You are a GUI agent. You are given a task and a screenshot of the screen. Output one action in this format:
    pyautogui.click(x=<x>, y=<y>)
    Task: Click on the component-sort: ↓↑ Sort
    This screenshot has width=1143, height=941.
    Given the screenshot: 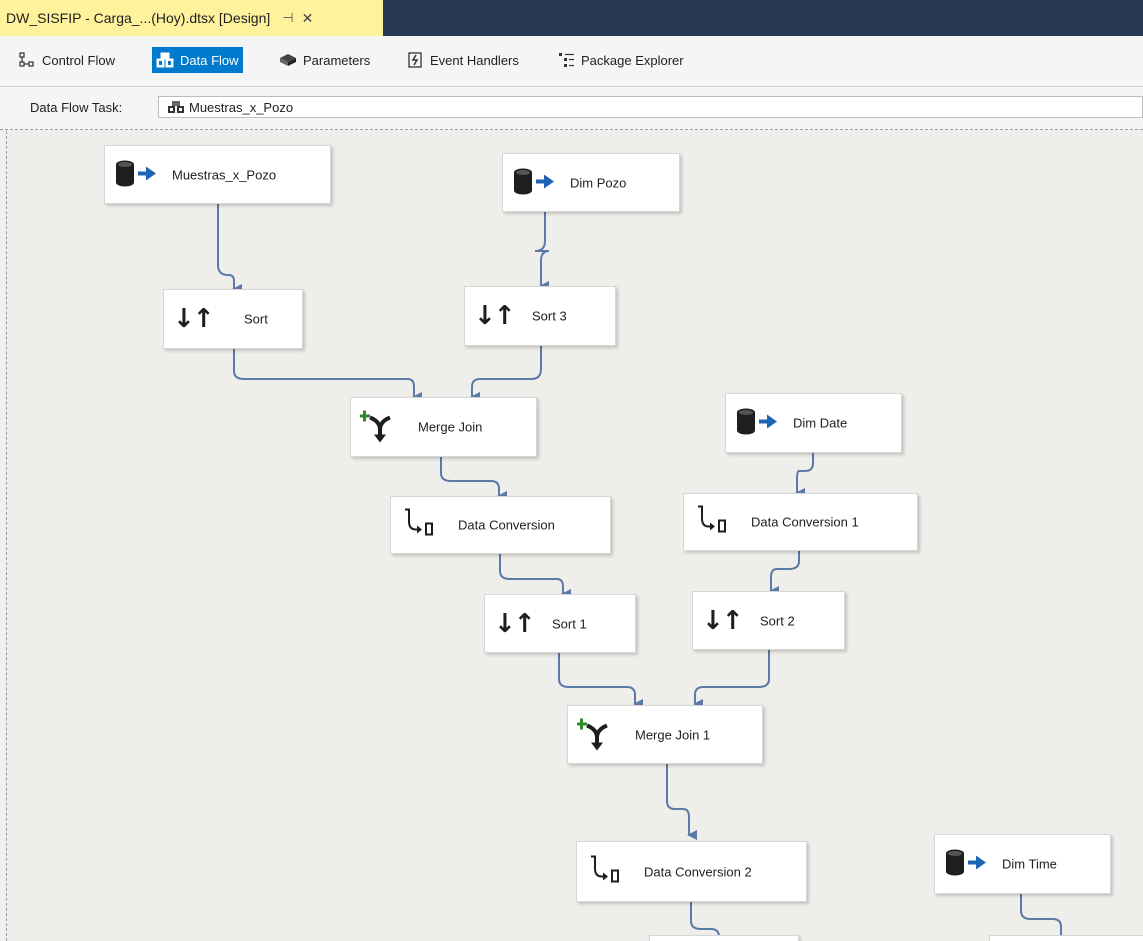 What is the action you would take?
    pyautogui.click(x=233, y=319)
    